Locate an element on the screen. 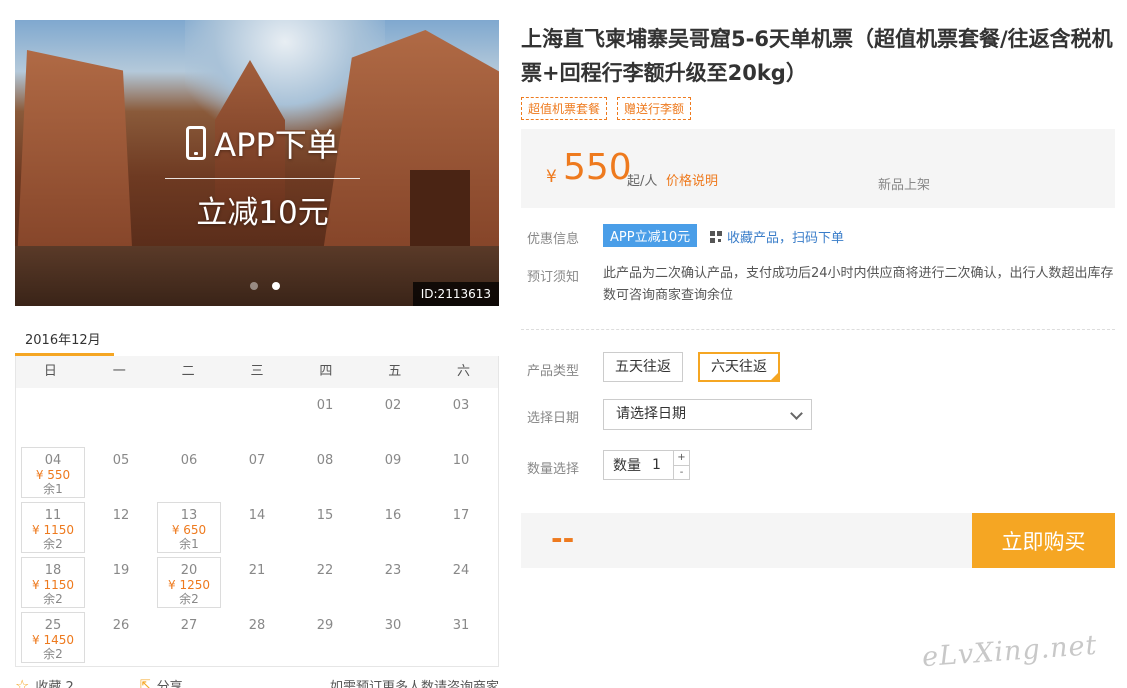  currency-symbol: ¥ is located at coordinates (551, 177).